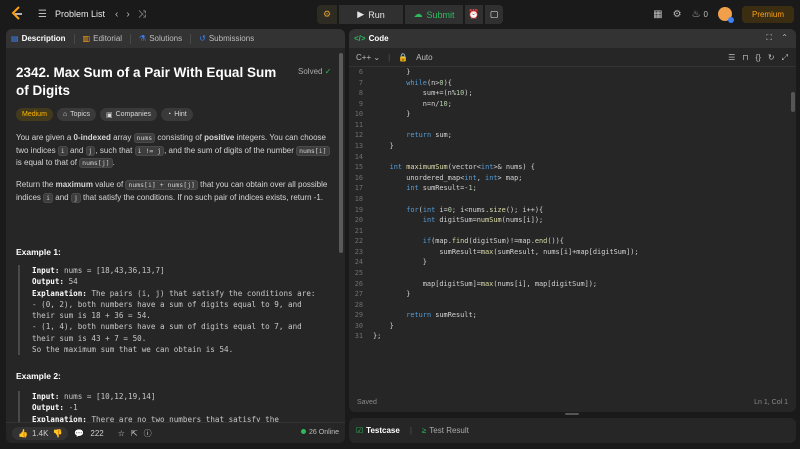  What do you see at coordinates (403, 57) in the screenshot?
I see `lock-icon: 🔒` at bounding box center [403, 57].